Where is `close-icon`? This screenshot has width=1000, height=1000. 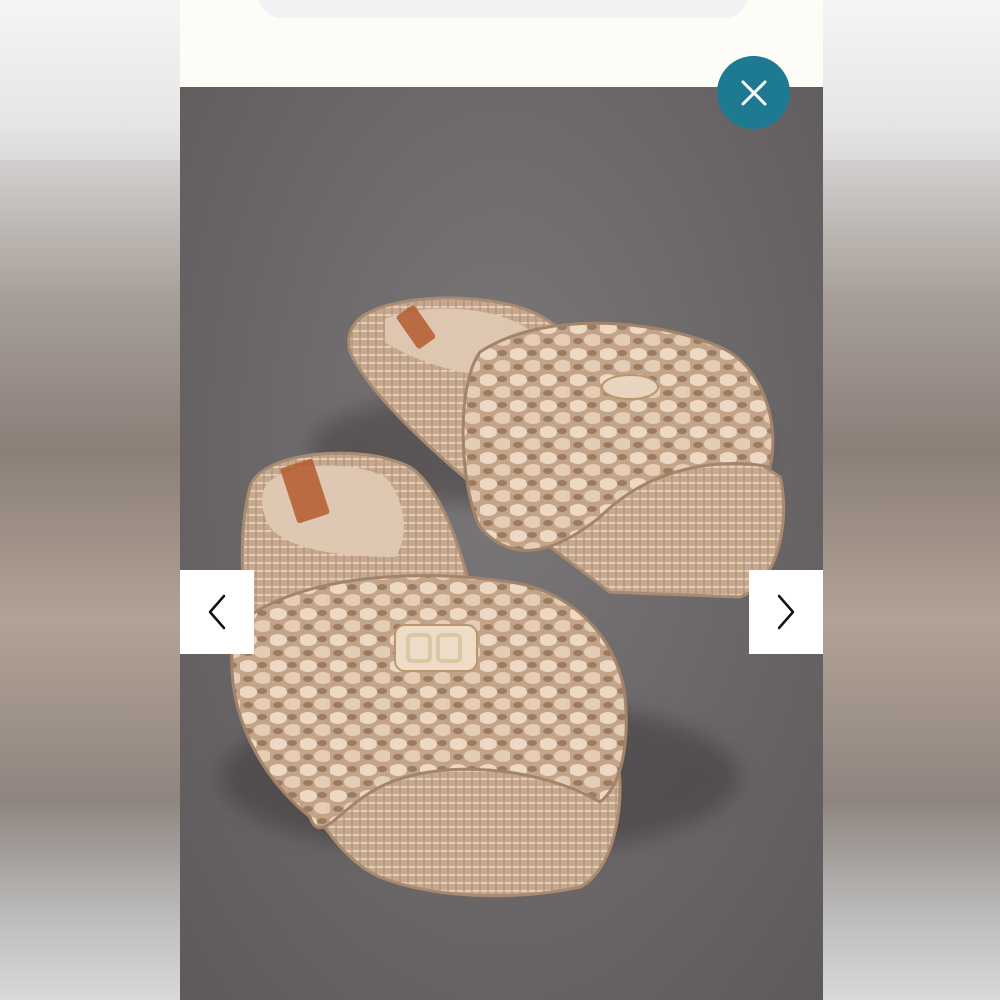 close-icon is located at coordinates (753, 92).